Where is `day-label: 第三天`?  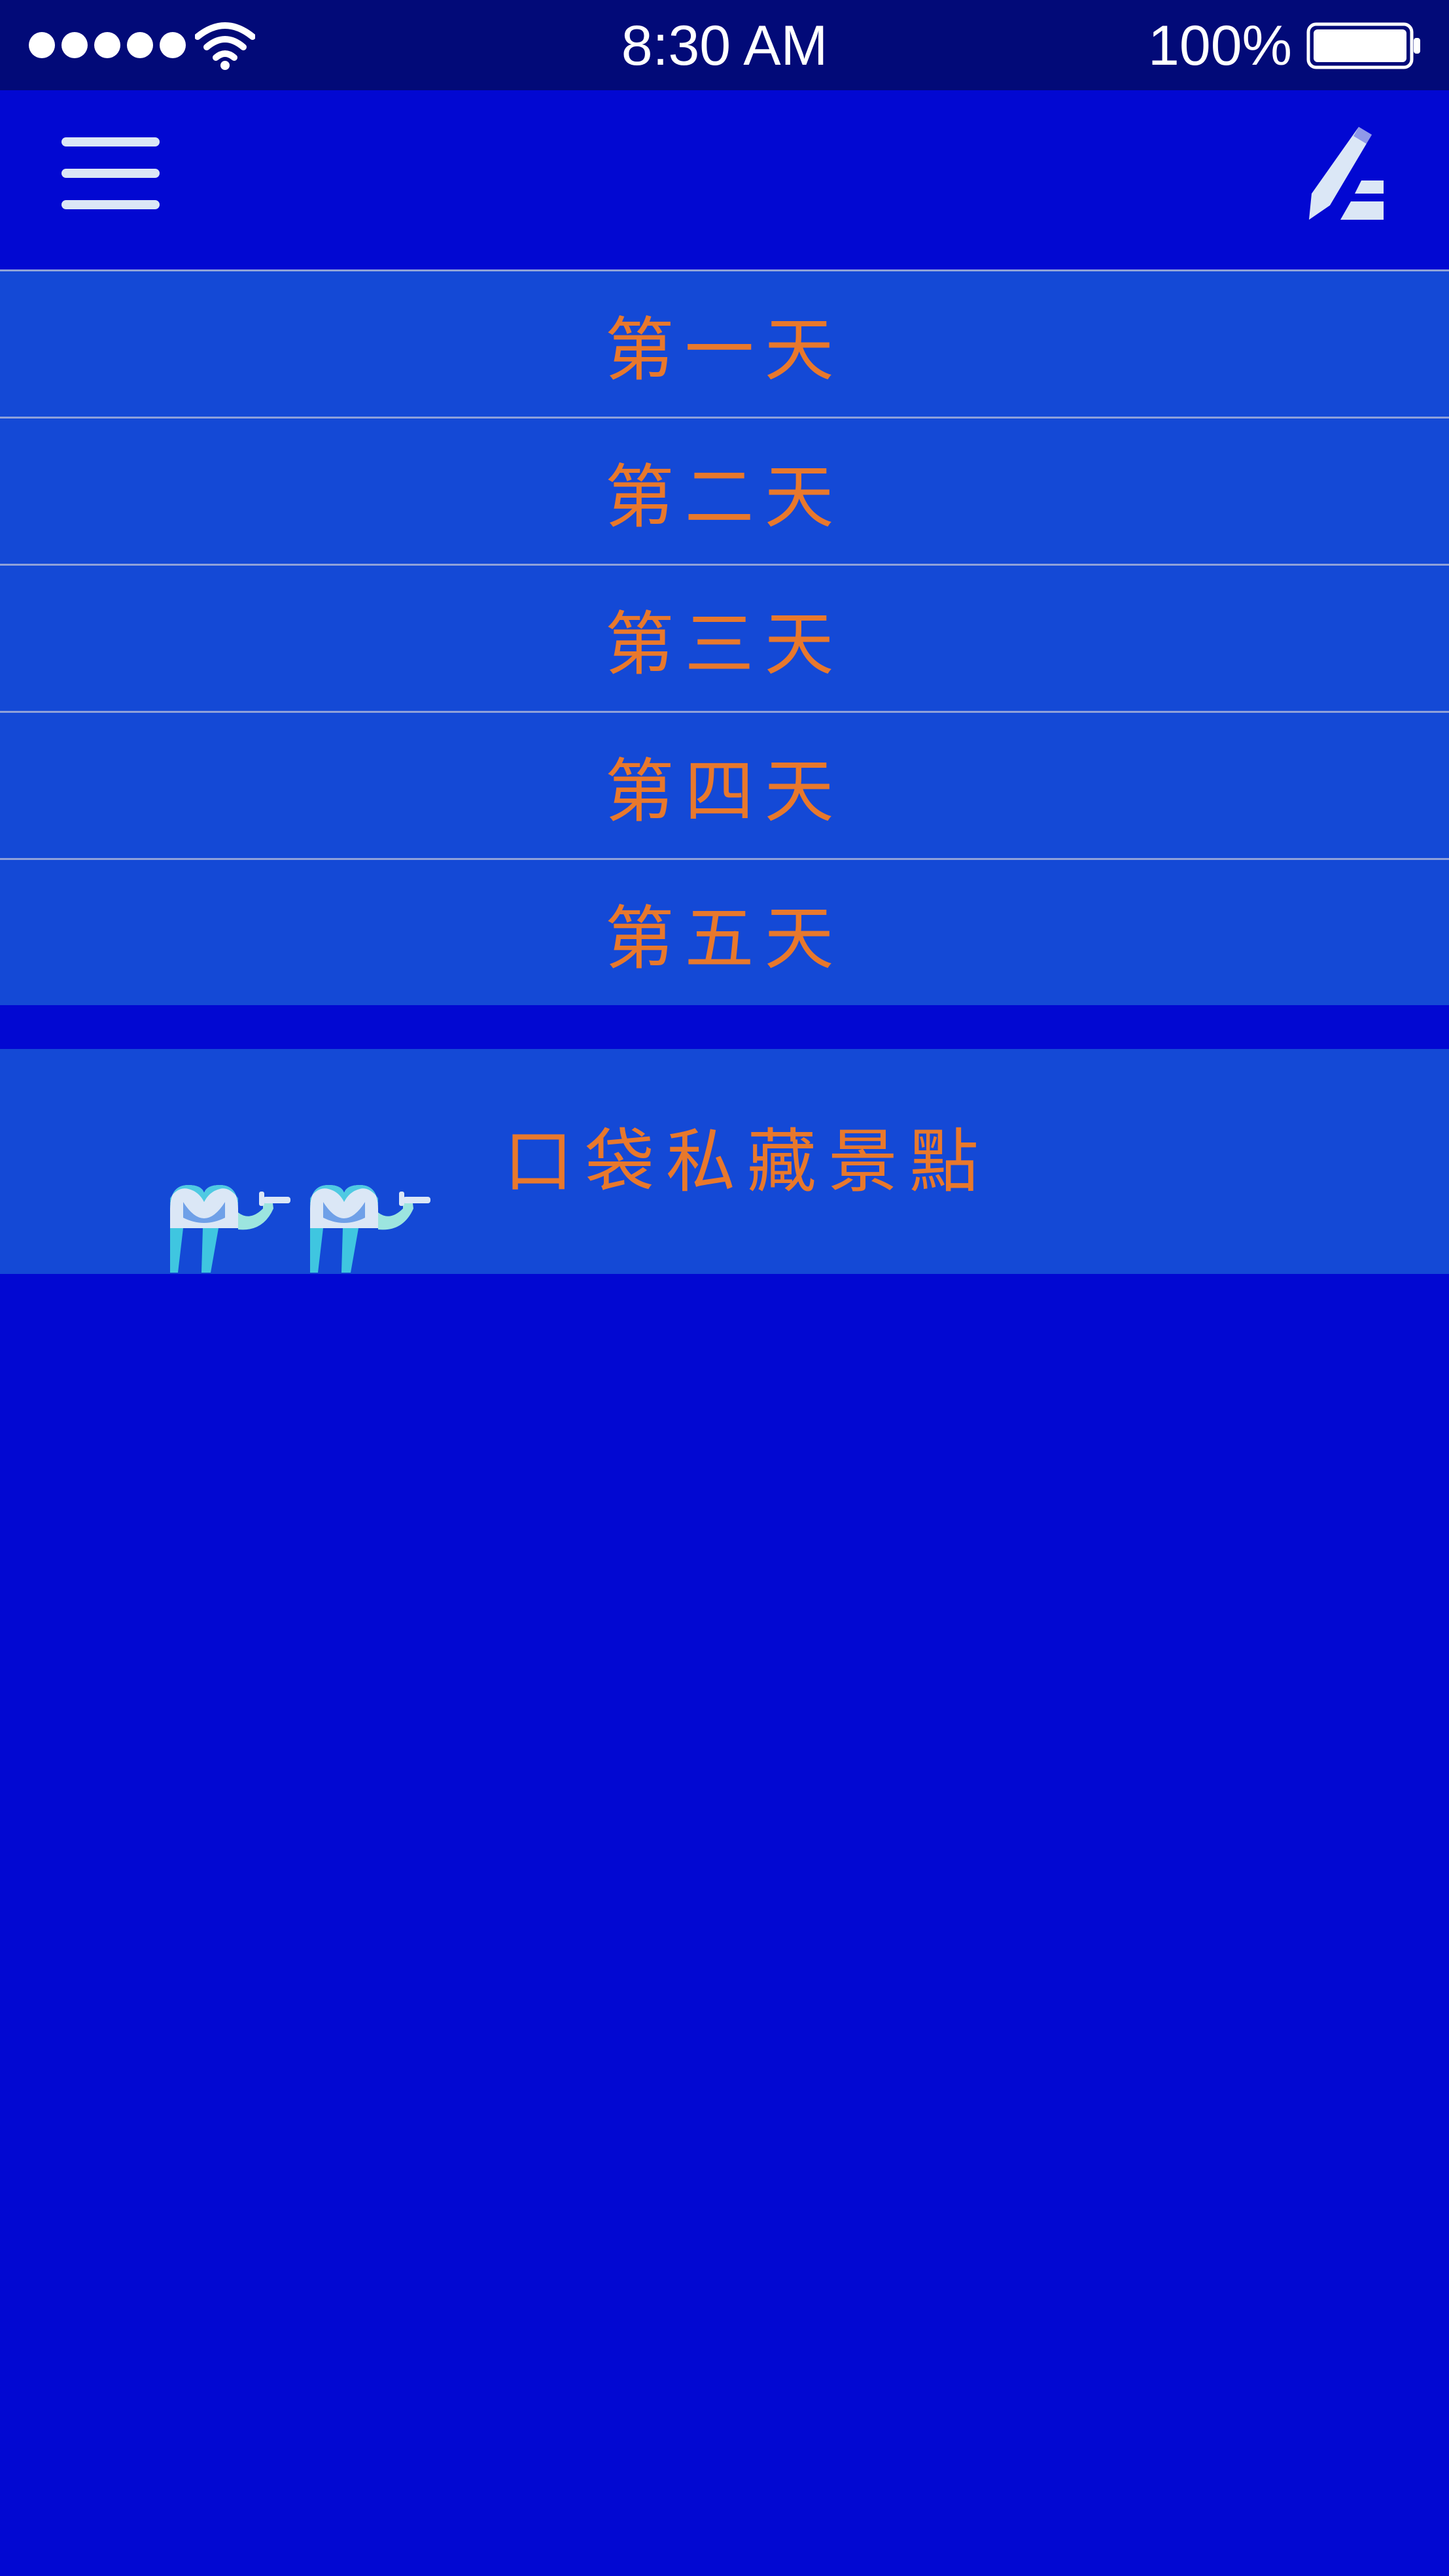 day-label: 第三天 is located at coordinates (724, 644).